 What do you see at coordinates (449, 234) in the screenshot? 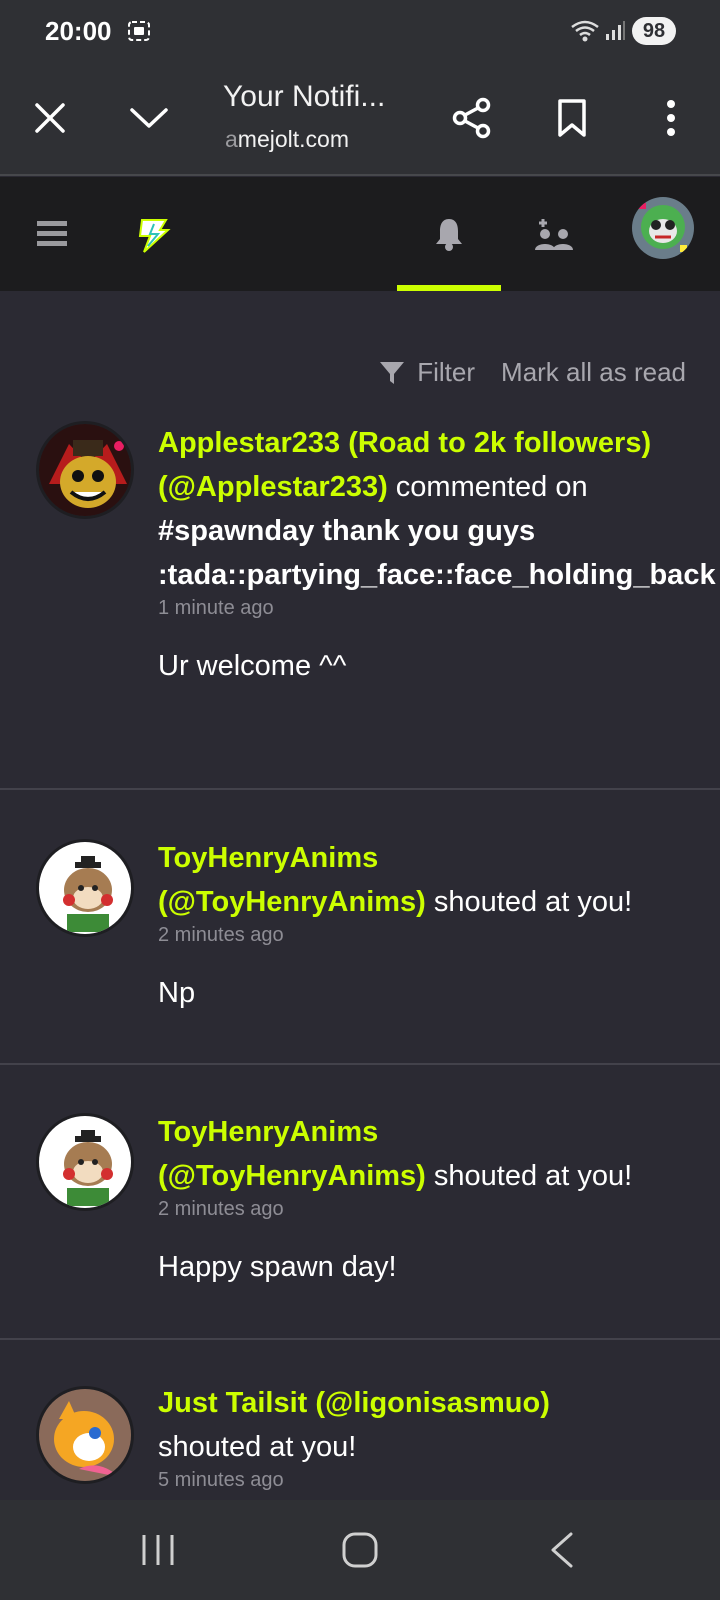
I see `bell-icon` at bounding box center [449, 234].